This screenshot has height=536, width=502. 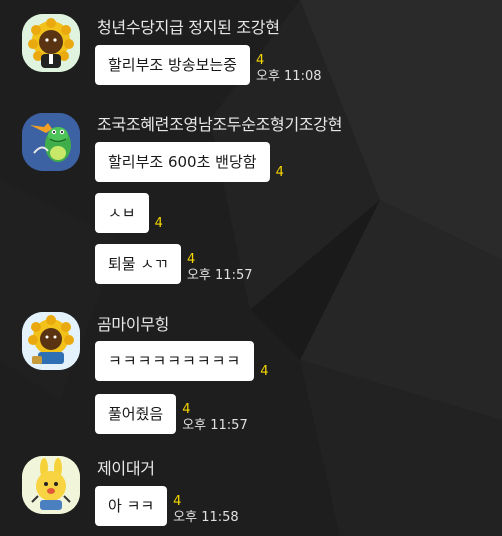 I want to click on message-row: ㅅㅂ 4, so click(x=129, y=213).